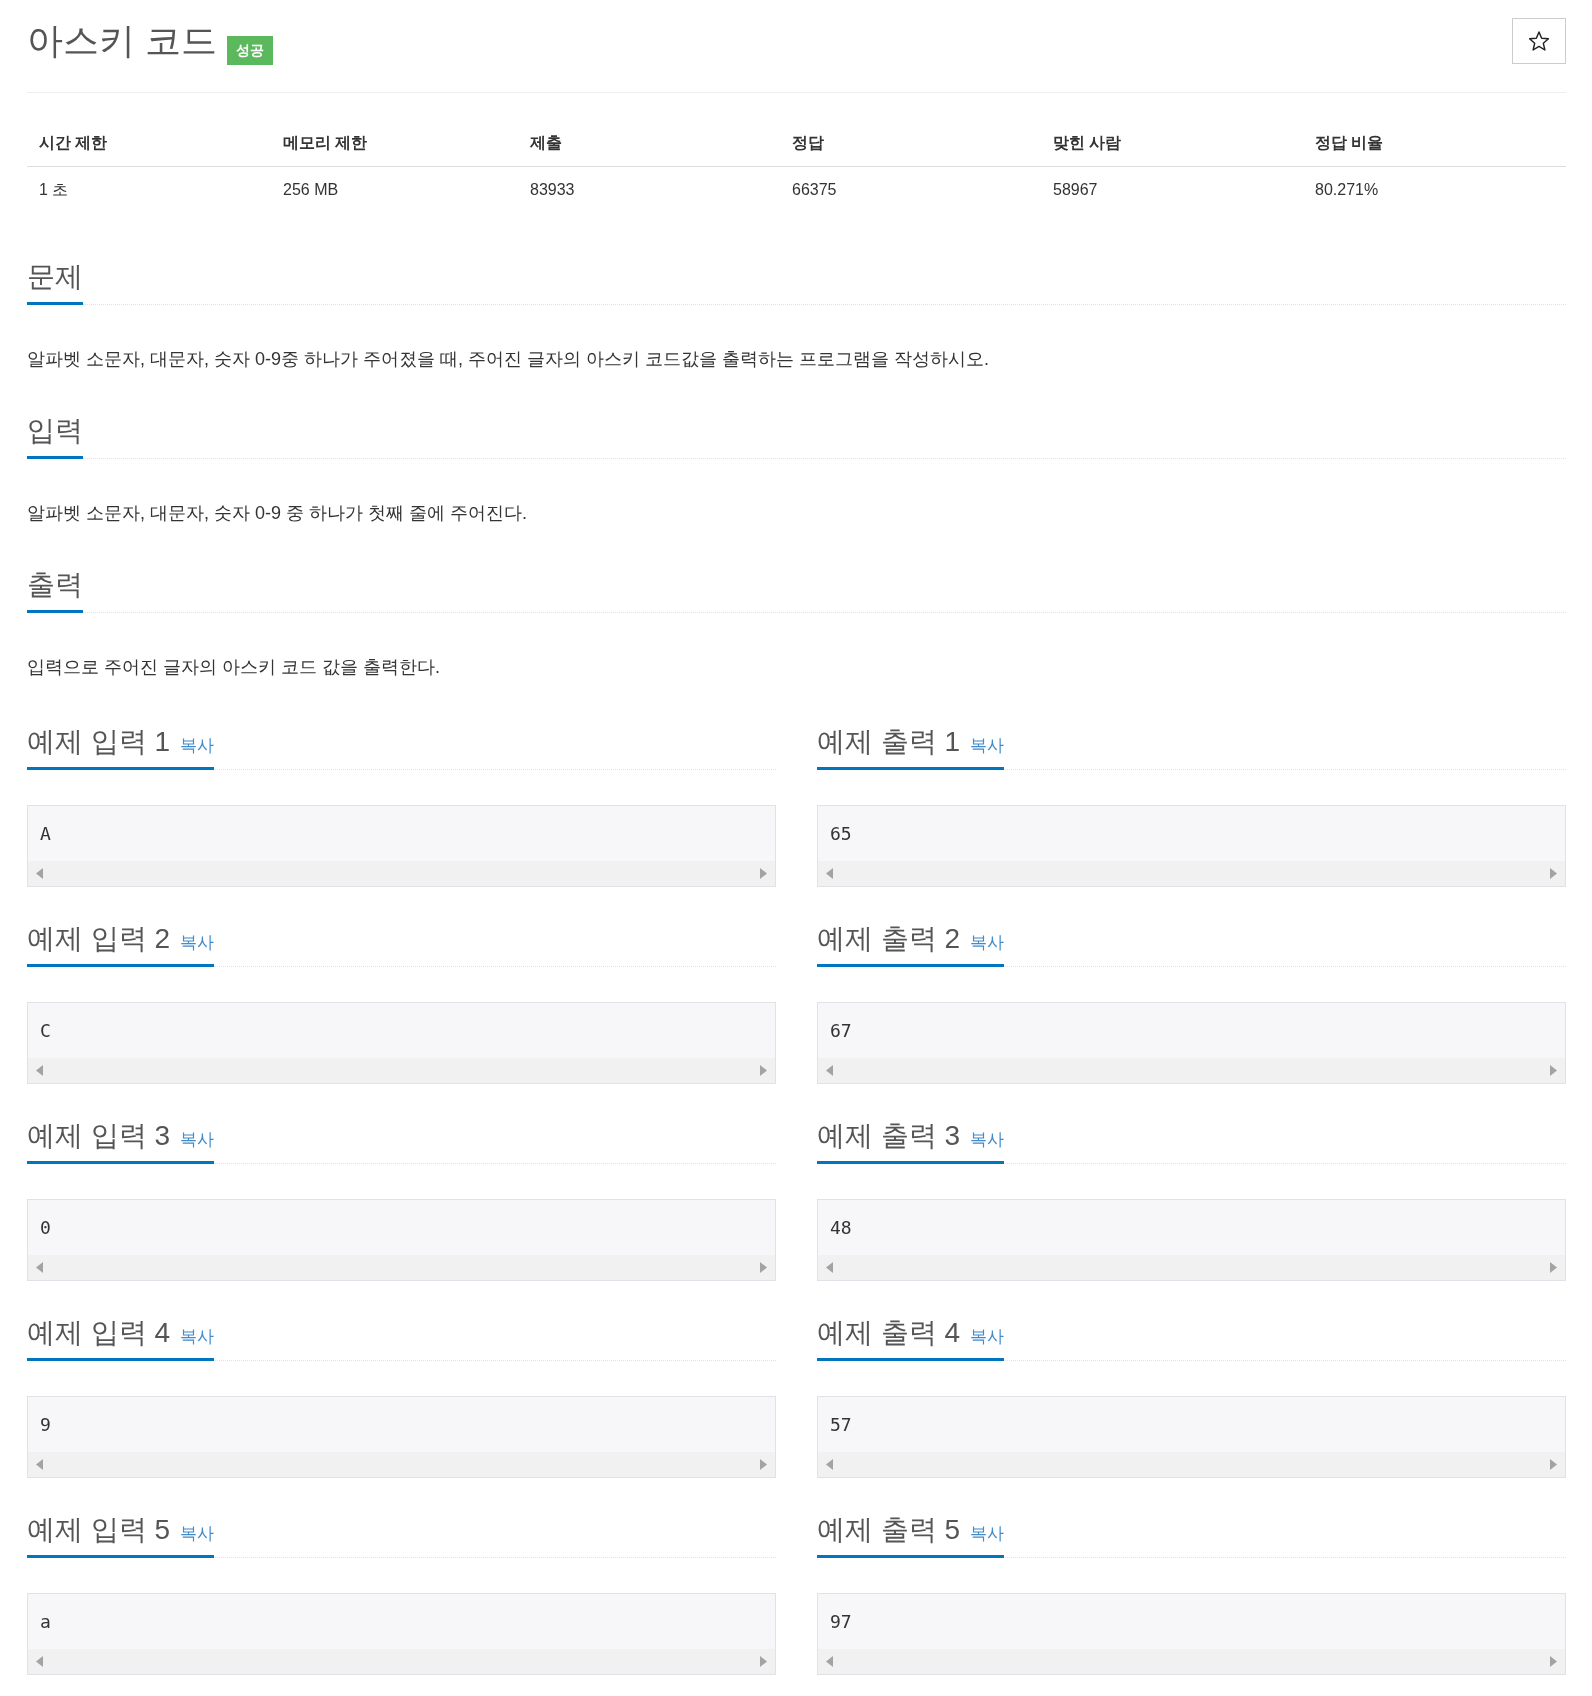 The width and height of the screenshot is (1592, 1696). Describe the element at coordinates (841, 1227) in the screenshot. I see `sample-text: 48` at that location.